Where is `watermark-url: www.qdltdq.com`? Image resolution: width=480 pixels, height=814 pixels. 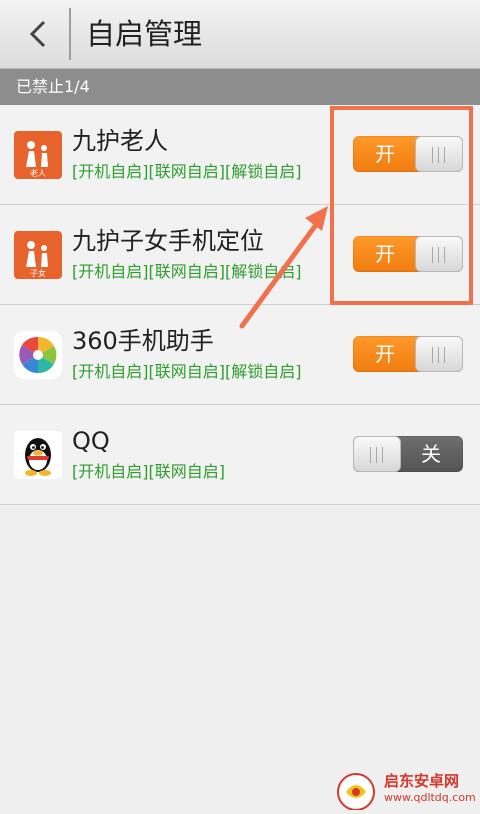 watermark-url: www.qdltdq.com is located at coordinates (430, 797).